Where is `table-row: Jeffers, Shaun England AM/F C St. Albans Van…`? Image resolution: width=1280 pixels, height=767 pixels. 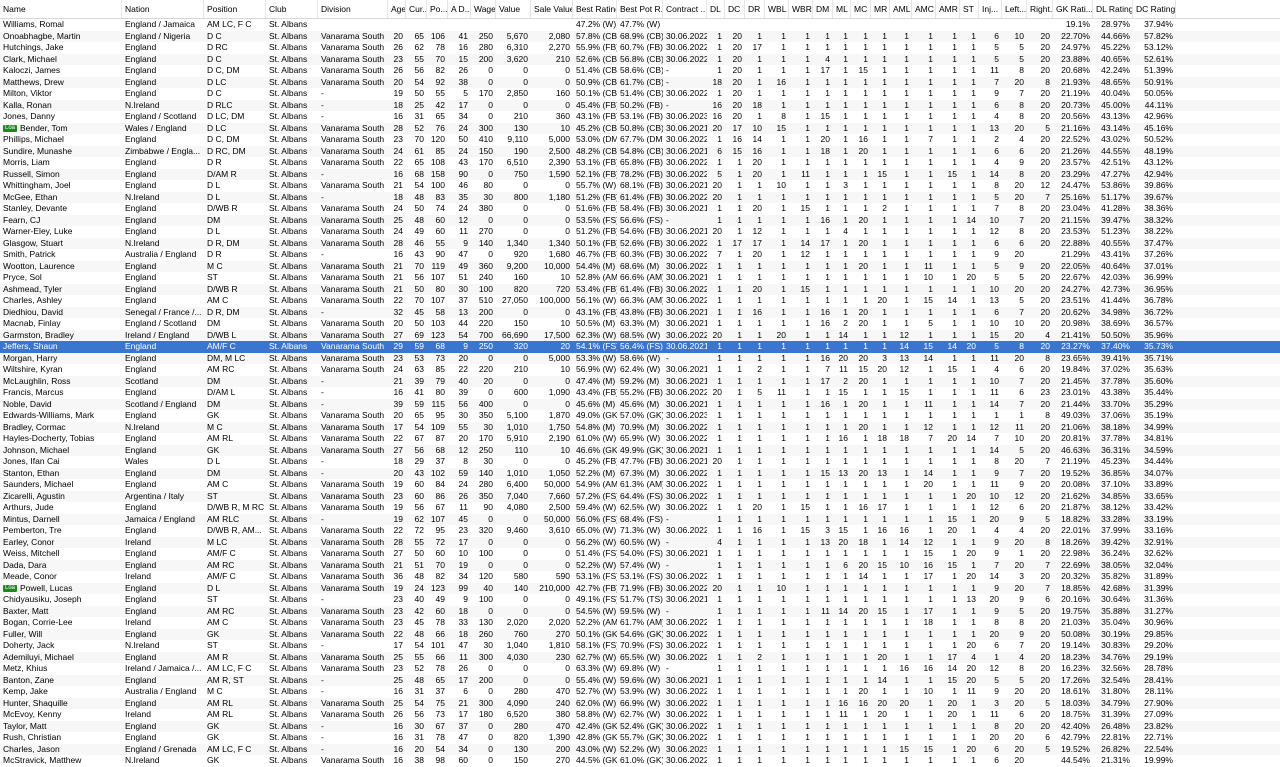 table-row: Jeffers, Shaun England AM/F C St. Albans Van… is located at coordinates (640, 347).